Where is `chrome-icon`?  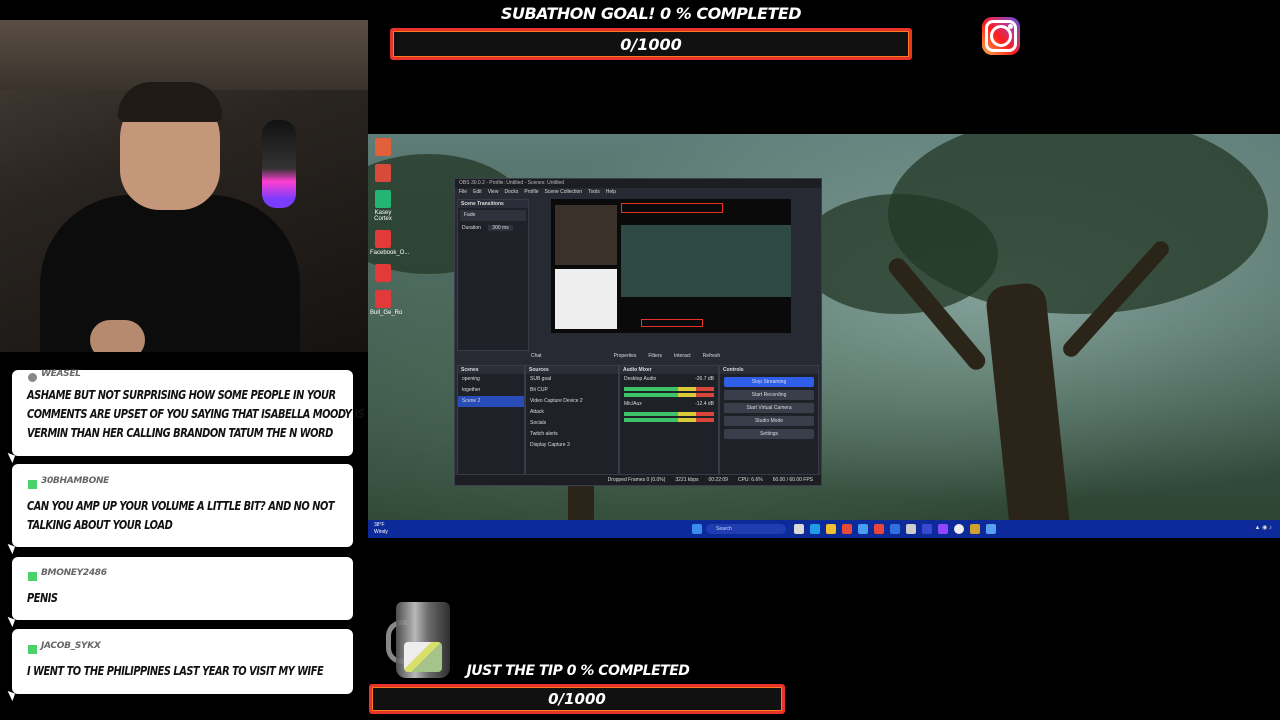 chrome-icon is located at coordinates (879, 529).